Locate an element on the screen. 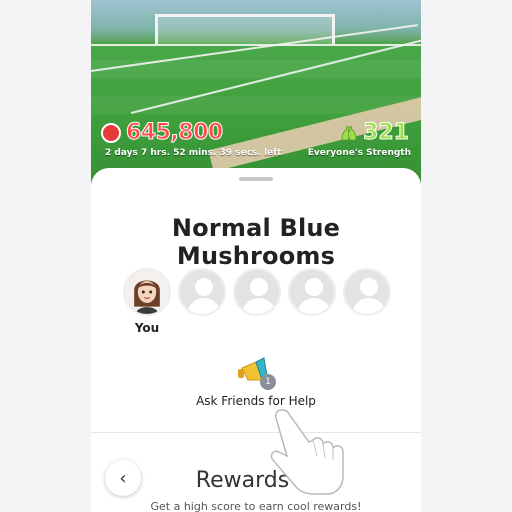  member-slots: You is located at coordinates (260, 301).